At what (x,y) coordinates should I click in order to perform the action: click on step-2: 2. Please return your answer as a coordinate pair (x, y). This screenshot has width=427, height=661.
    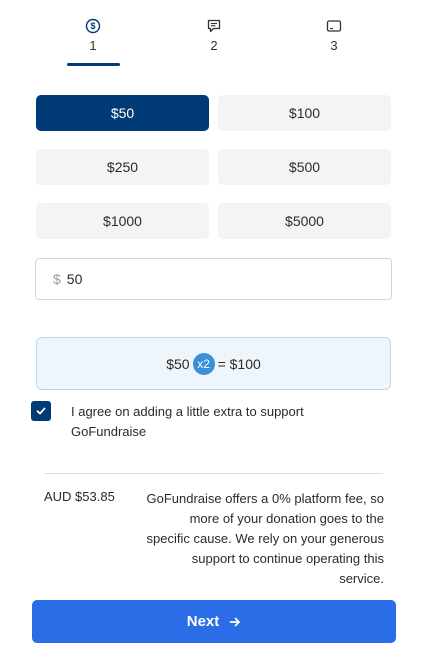
    Looking at the image, I should click on (214, 35).